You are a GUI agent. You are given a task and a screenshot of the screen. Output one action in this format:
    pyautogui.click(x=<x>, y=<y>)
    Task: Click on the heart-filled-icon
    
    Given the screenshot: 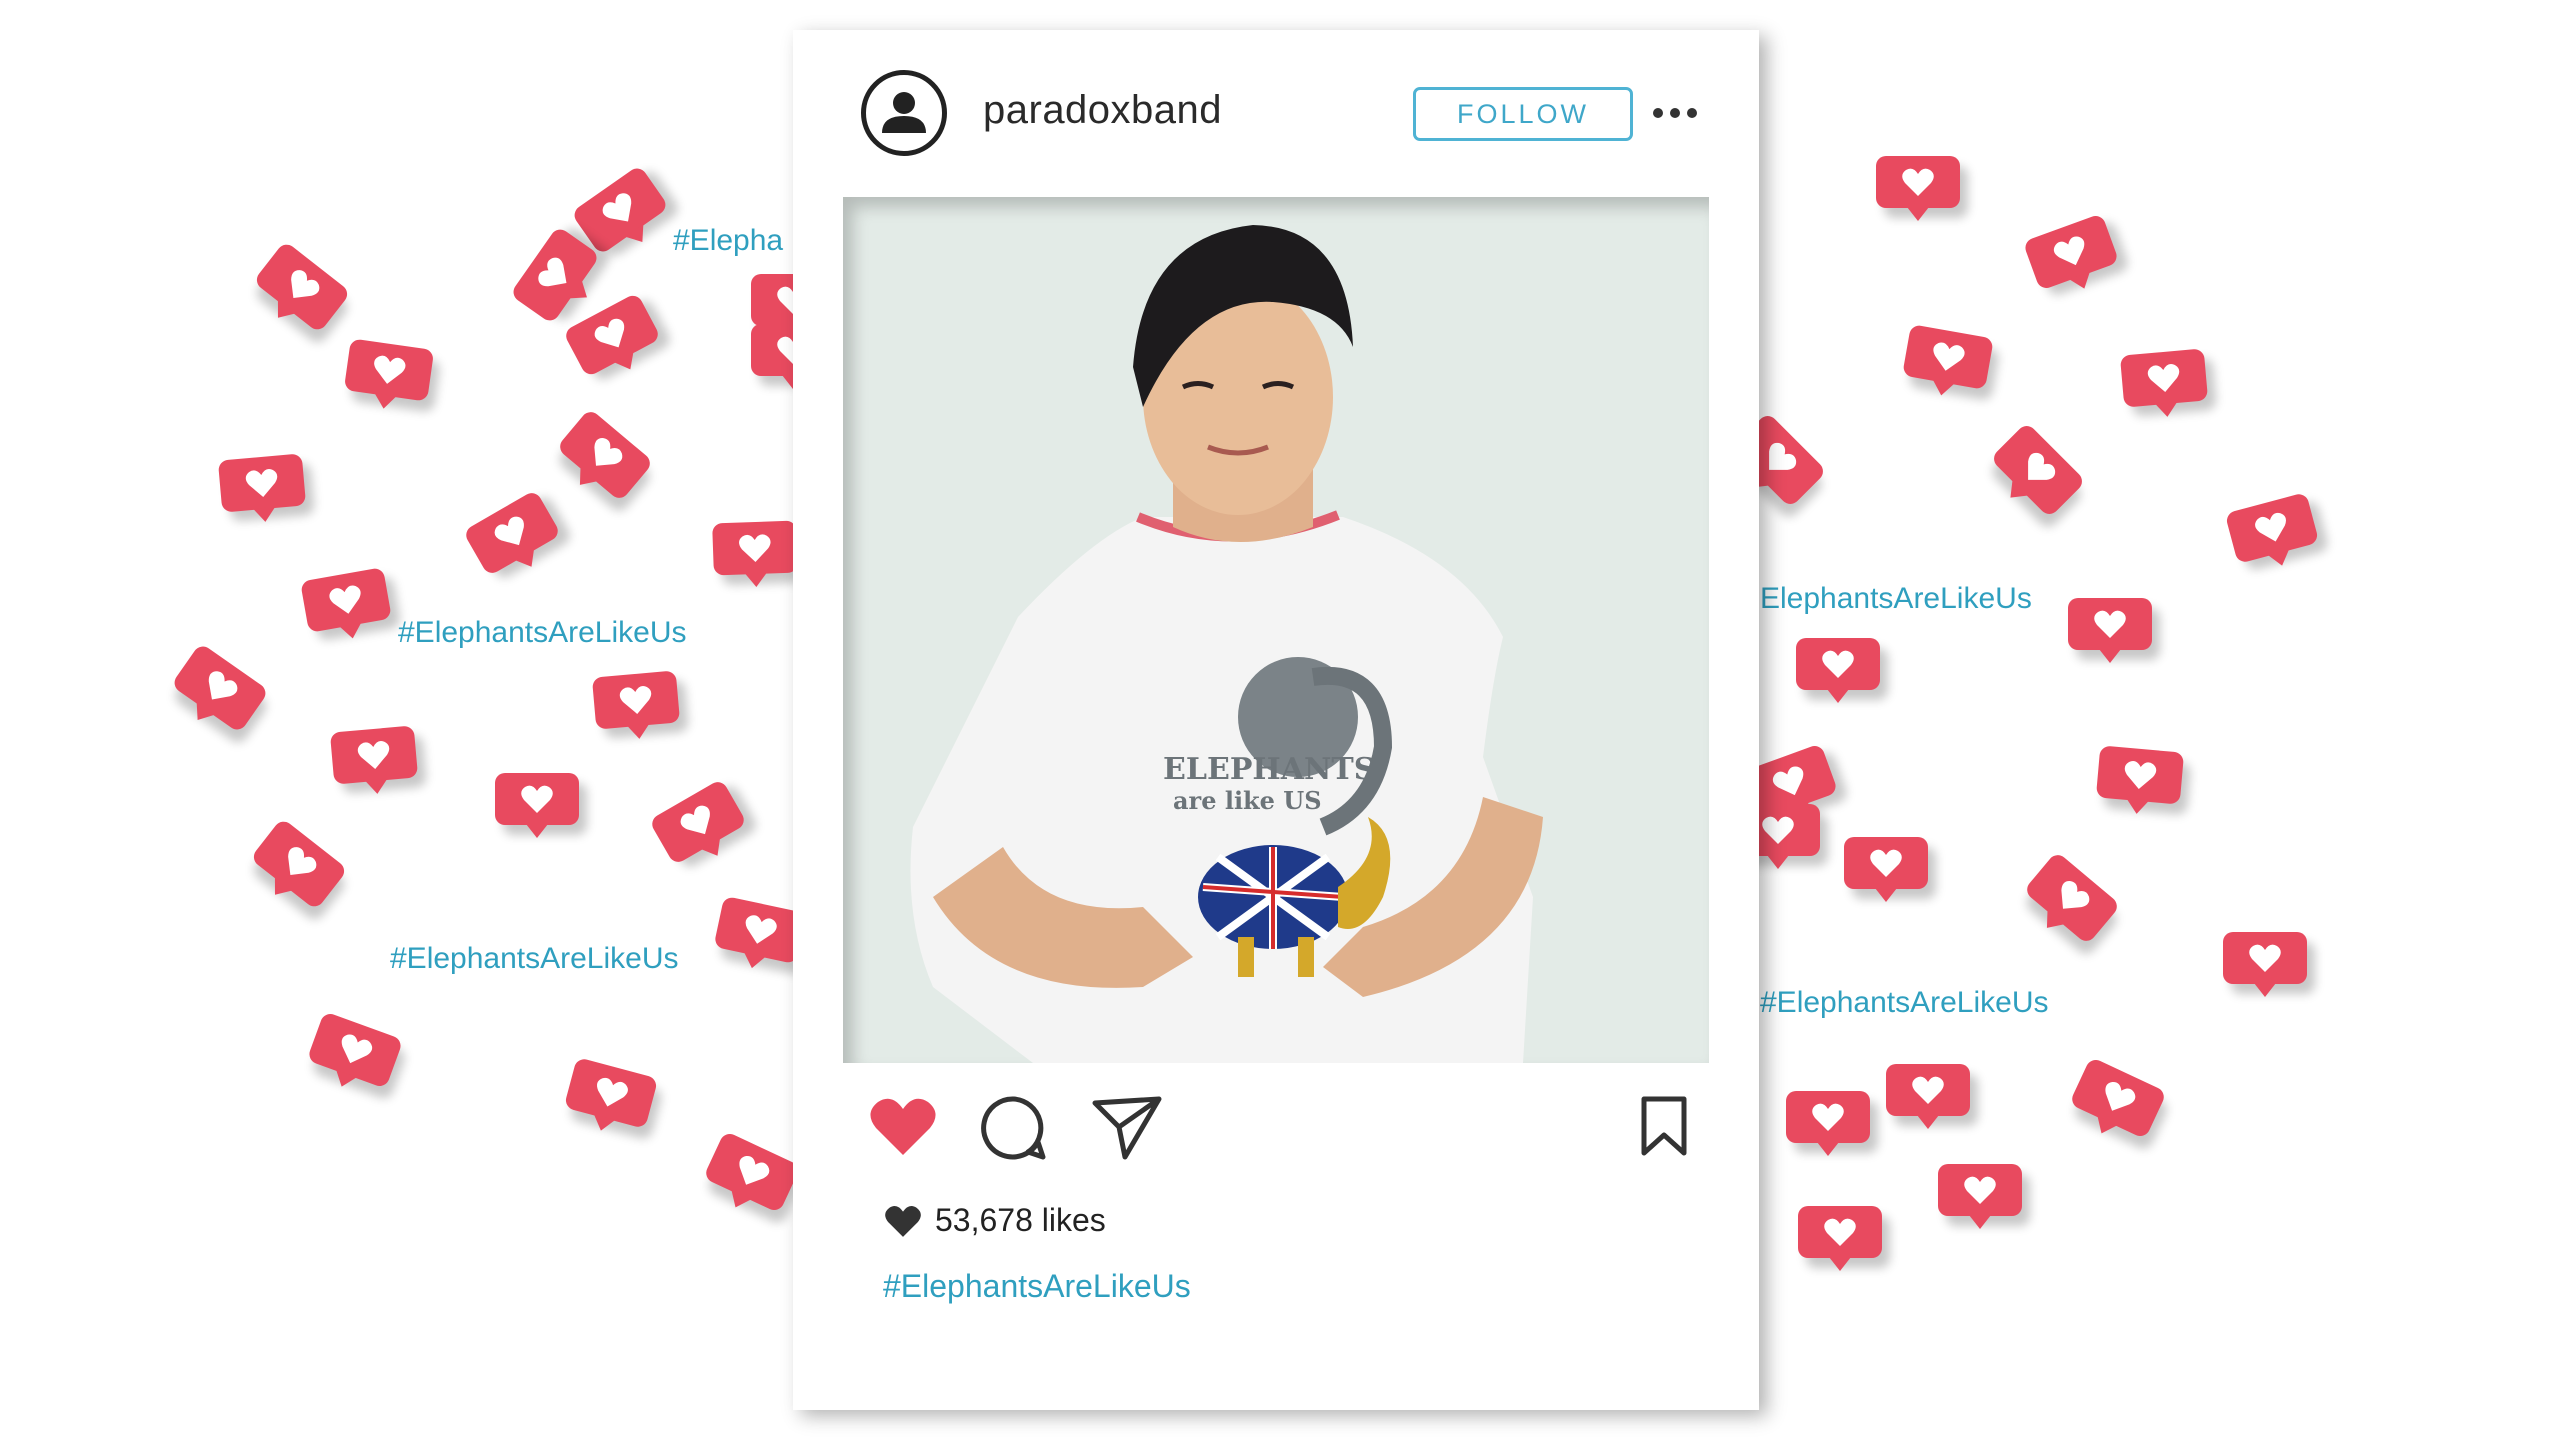 What is the action you would take?
    pyautogui.click(x=903, y=1128)
    